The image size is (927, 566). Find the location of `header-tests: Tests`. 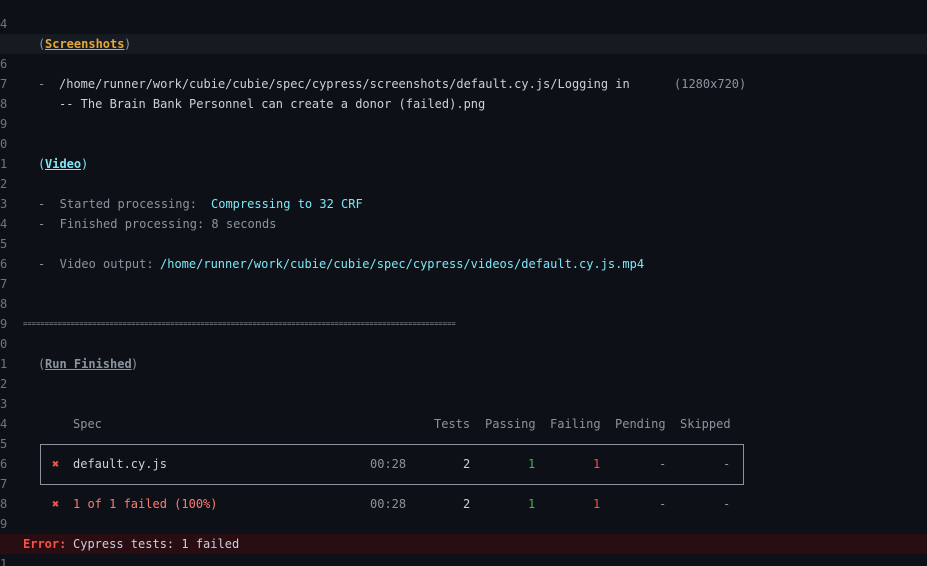

header-tests: Tests is located at coordinates (452, 424).